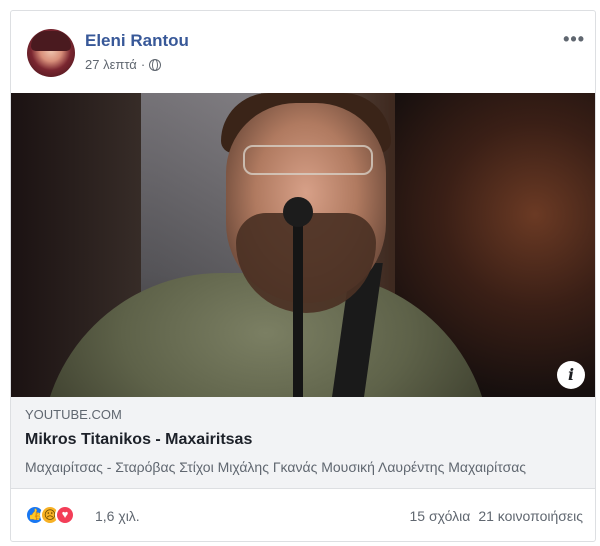 This screenshot has width=600, height=546. What do you see at coordinates (530, 516) in the screenshot?
I see `shares-count: 21 κοινοποιήσεις` at bounding box center [530, 516].